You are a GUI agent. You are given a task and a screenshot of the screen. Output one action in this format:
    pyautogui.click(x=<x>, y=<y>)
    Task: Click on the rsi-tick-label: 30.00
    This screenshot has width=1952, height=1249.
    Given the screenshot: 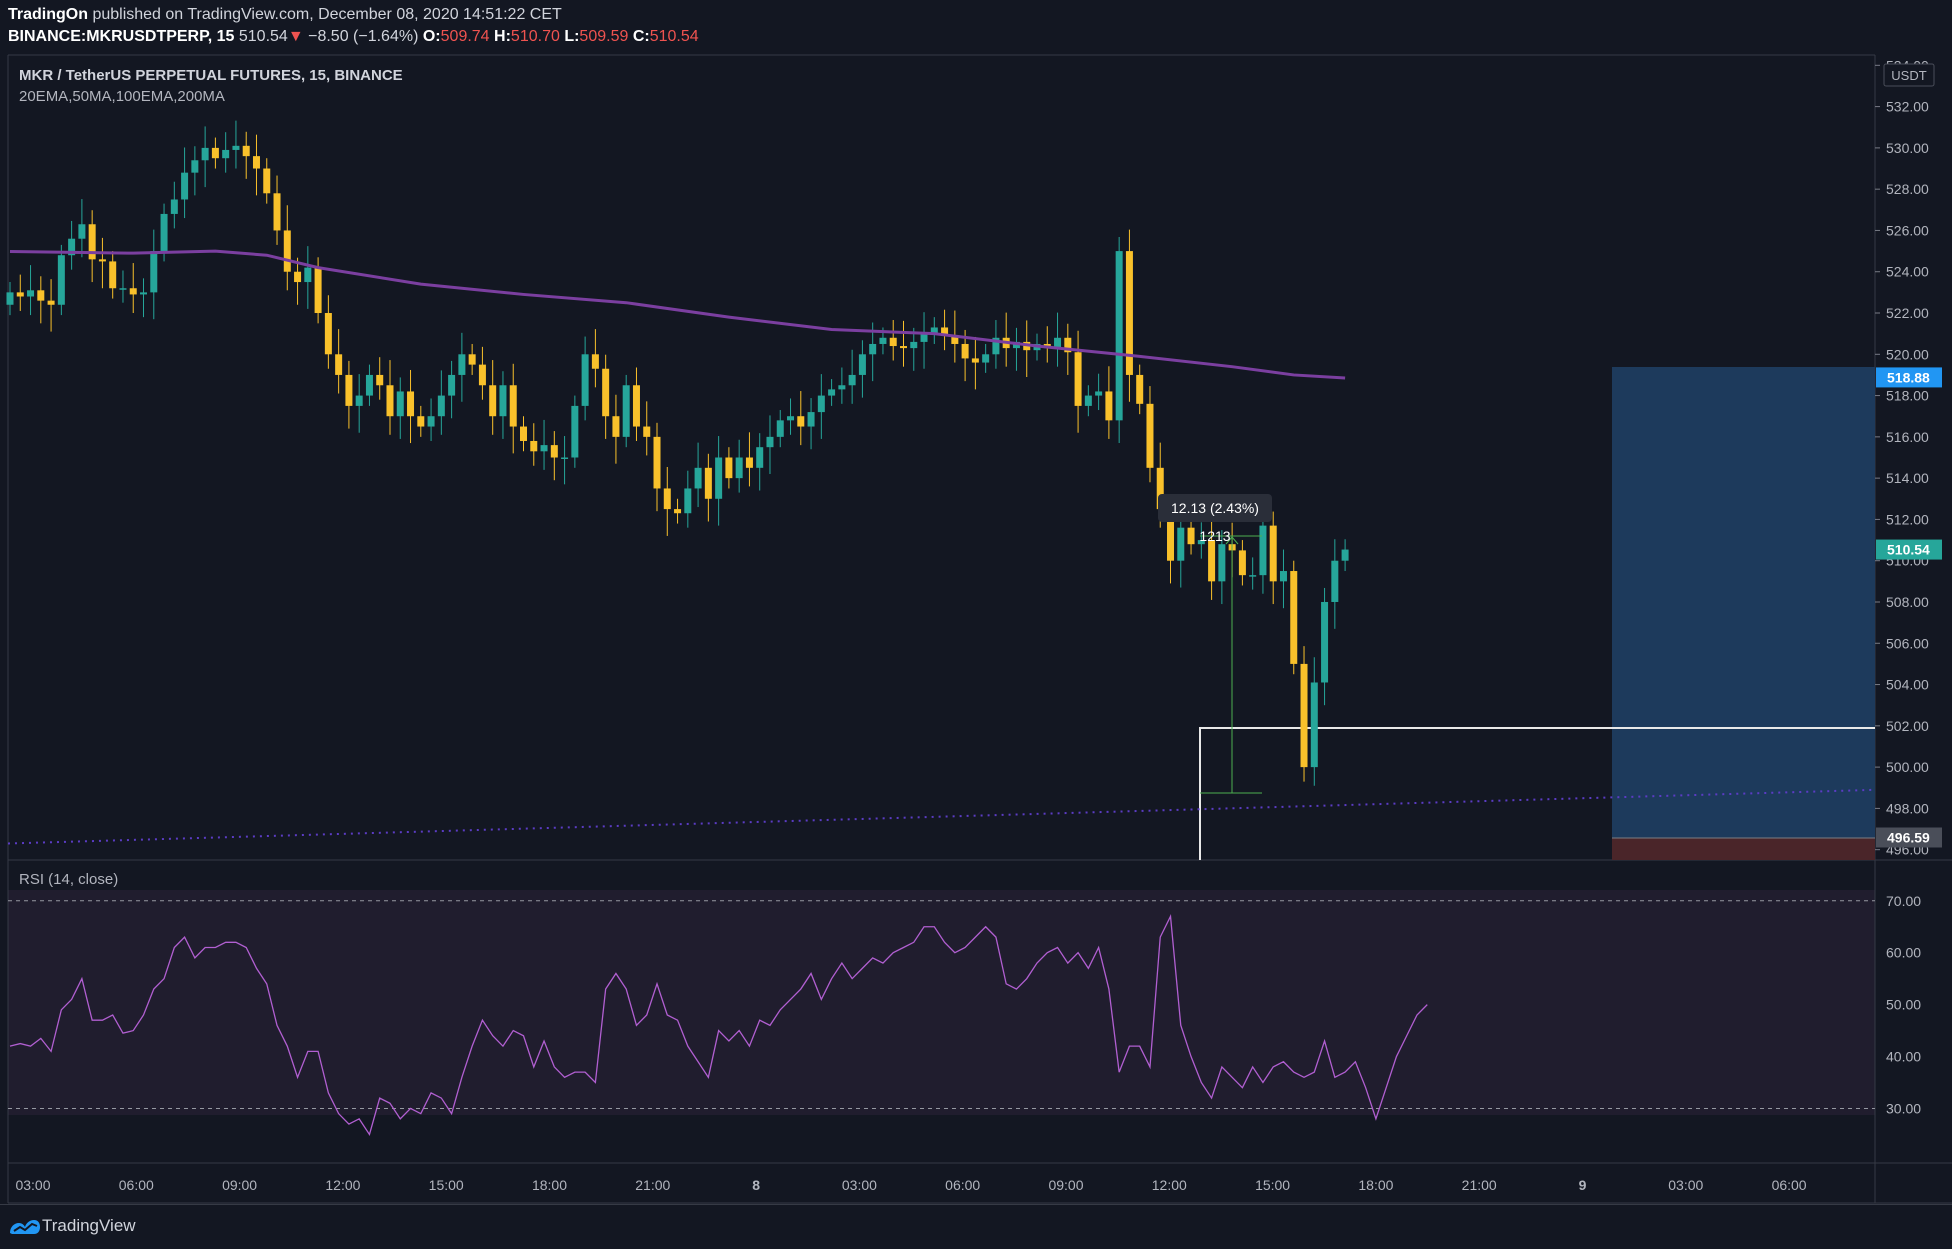 What is the action you would take?
    pyautogui.click(x=1903, y=1108)
    